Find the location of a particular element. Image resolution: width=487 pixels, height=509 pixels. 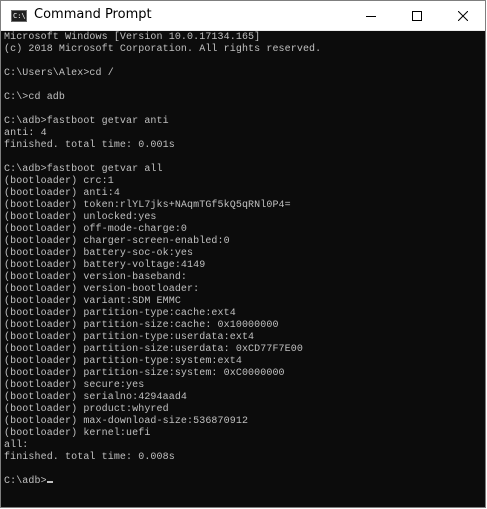

terminal-line: (bootloader) partition-type:system:ext4 is located at coordinates (123, 361).